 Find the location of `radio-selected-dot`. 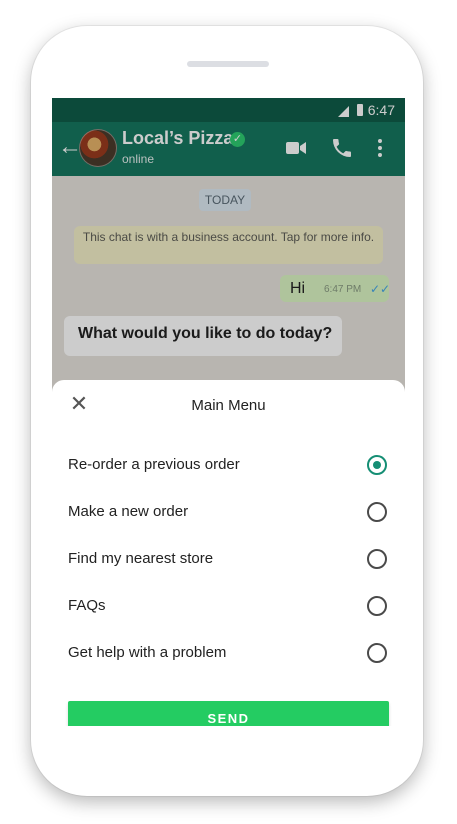

radio-selected-dot is located at coordinates (377, 465).